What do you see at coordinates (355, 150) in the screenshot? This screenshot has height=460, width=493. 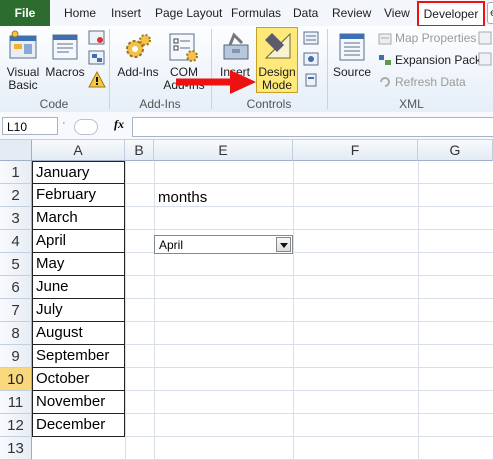 I see `column-header-f: F` at bounding box center [355, 150].